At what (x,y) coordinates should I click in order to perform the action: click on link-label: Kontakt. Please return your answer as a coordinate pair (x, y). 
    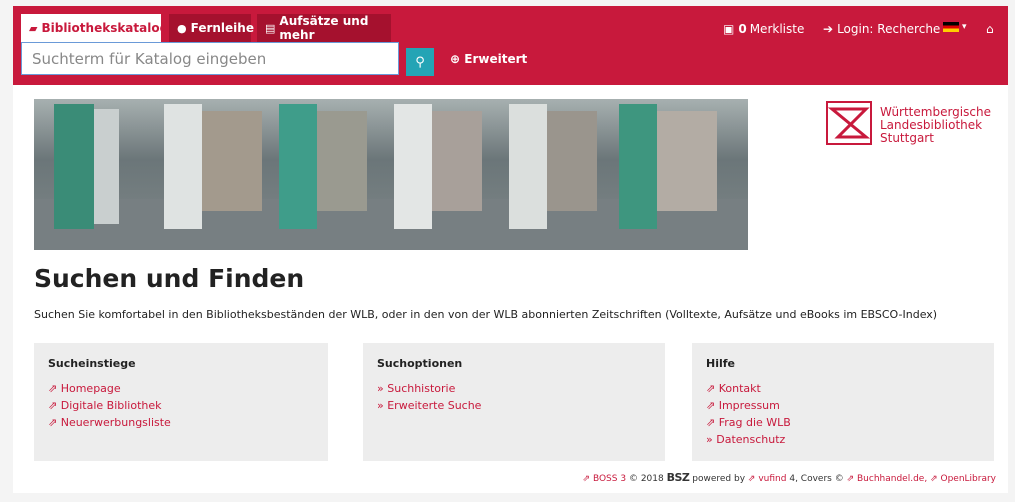
    Looking at the image, I should click on (739, 388).